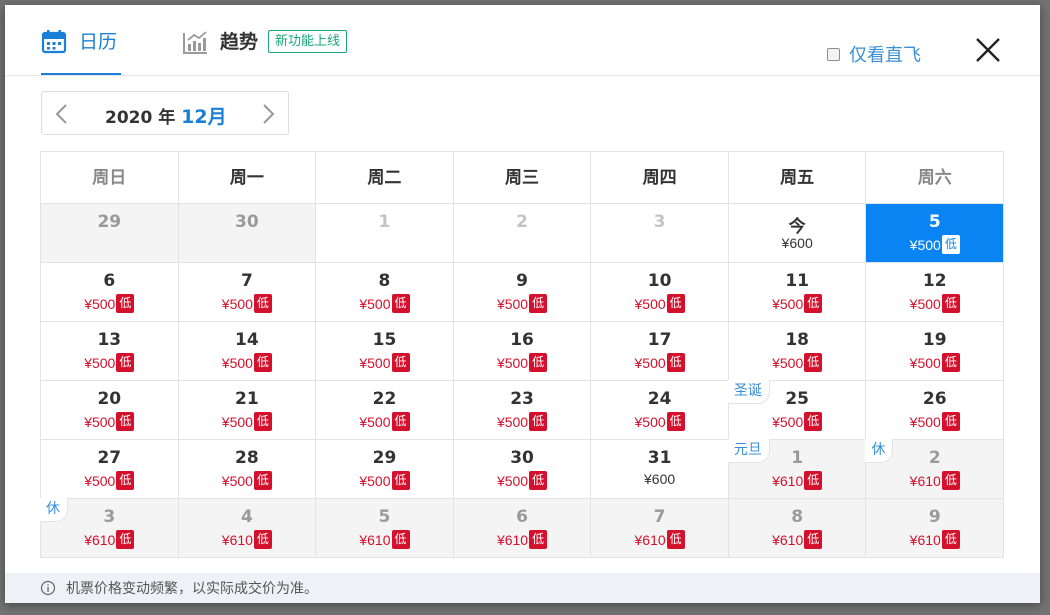  I want to click on close-icon, so click(988, 50).